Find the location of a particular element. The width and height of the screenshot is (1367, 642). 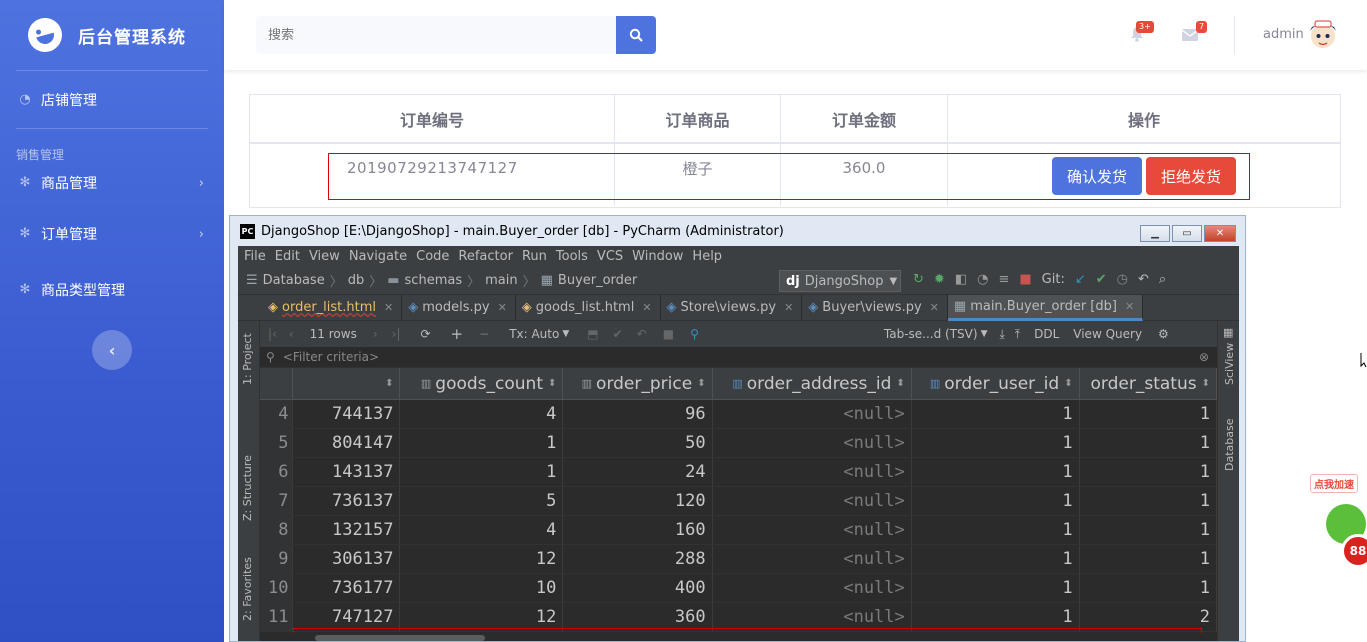

breadcrumb-item: Buyer_order is located at coordinates (597, 280).